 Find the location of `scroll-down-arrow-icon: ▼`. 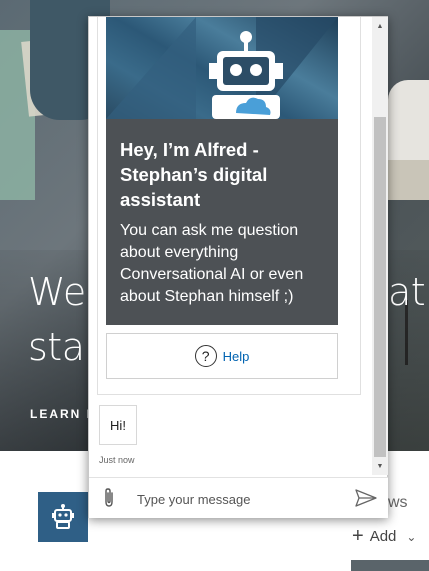

scroll-down-arrow-icon: ▼ is located at coordinates (380, 466).